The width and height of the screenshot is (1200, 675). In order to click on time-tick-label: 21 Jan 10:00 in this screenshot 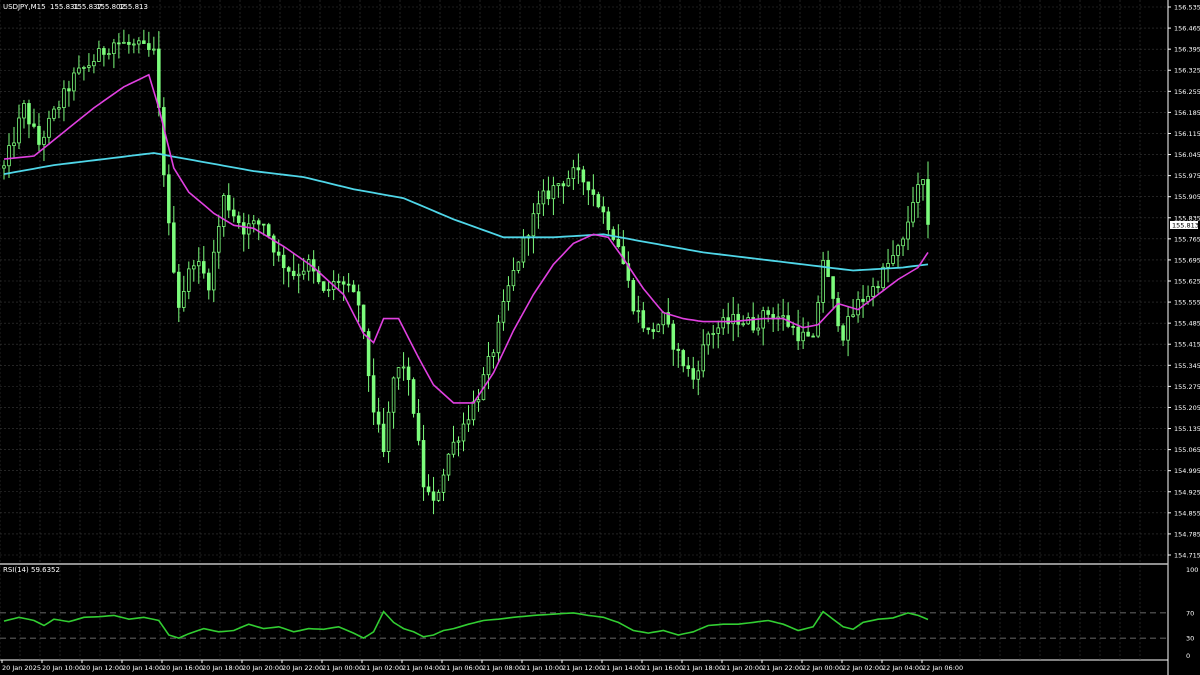, I will do `click(542, 668)`.